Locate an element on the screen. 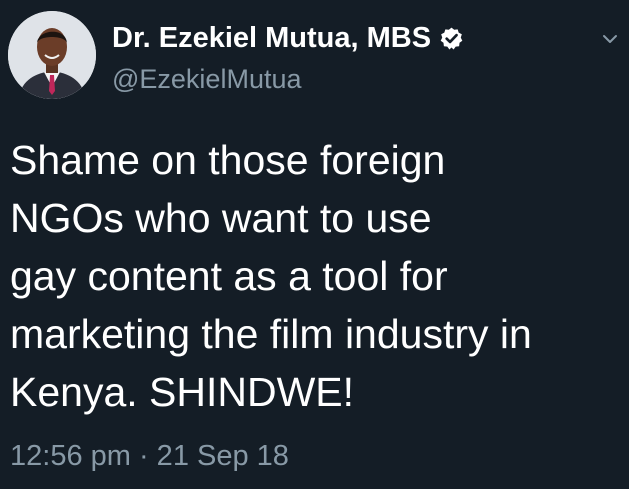 The width and height of the screenshot is (629, 489). avatar is located at coordinates (52, 55).